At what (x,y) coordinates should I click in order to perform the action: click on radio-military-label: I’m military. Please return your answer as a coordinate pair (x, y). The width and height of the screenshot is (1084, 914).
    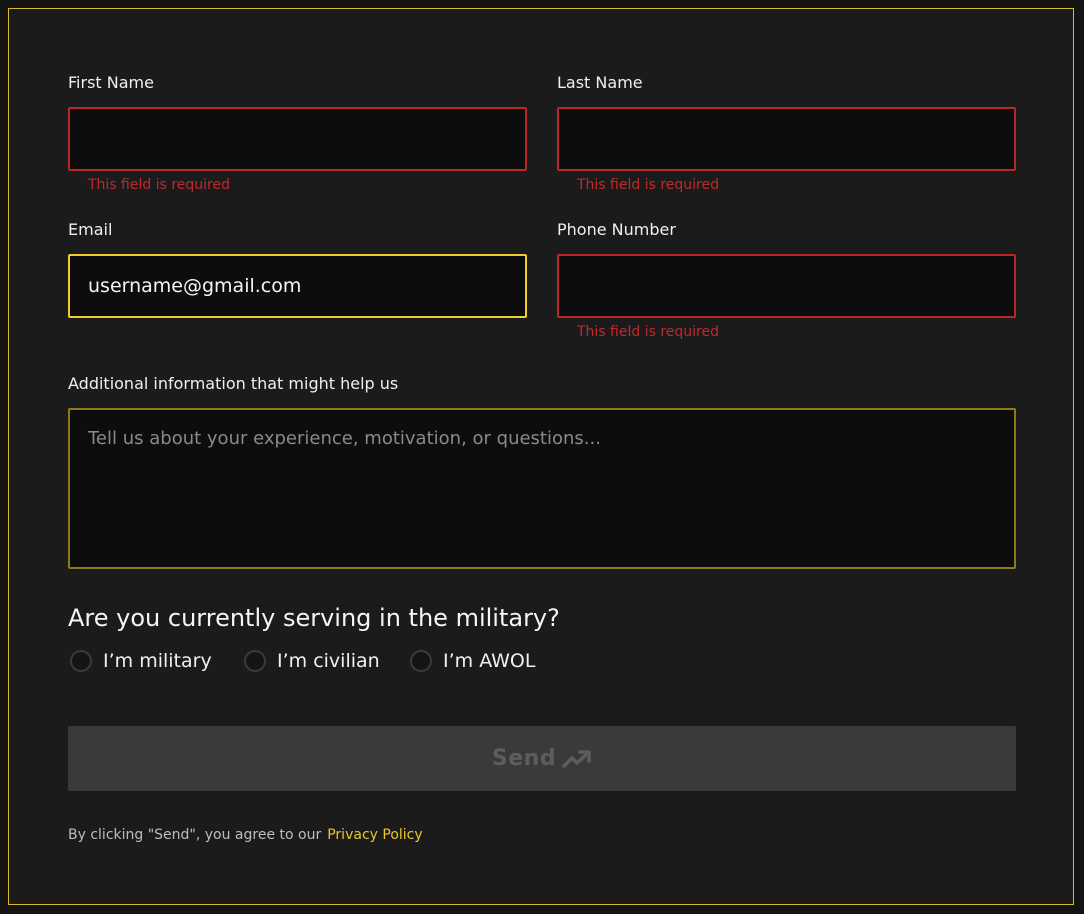
    Looking at the image, I should click on (157, 661).